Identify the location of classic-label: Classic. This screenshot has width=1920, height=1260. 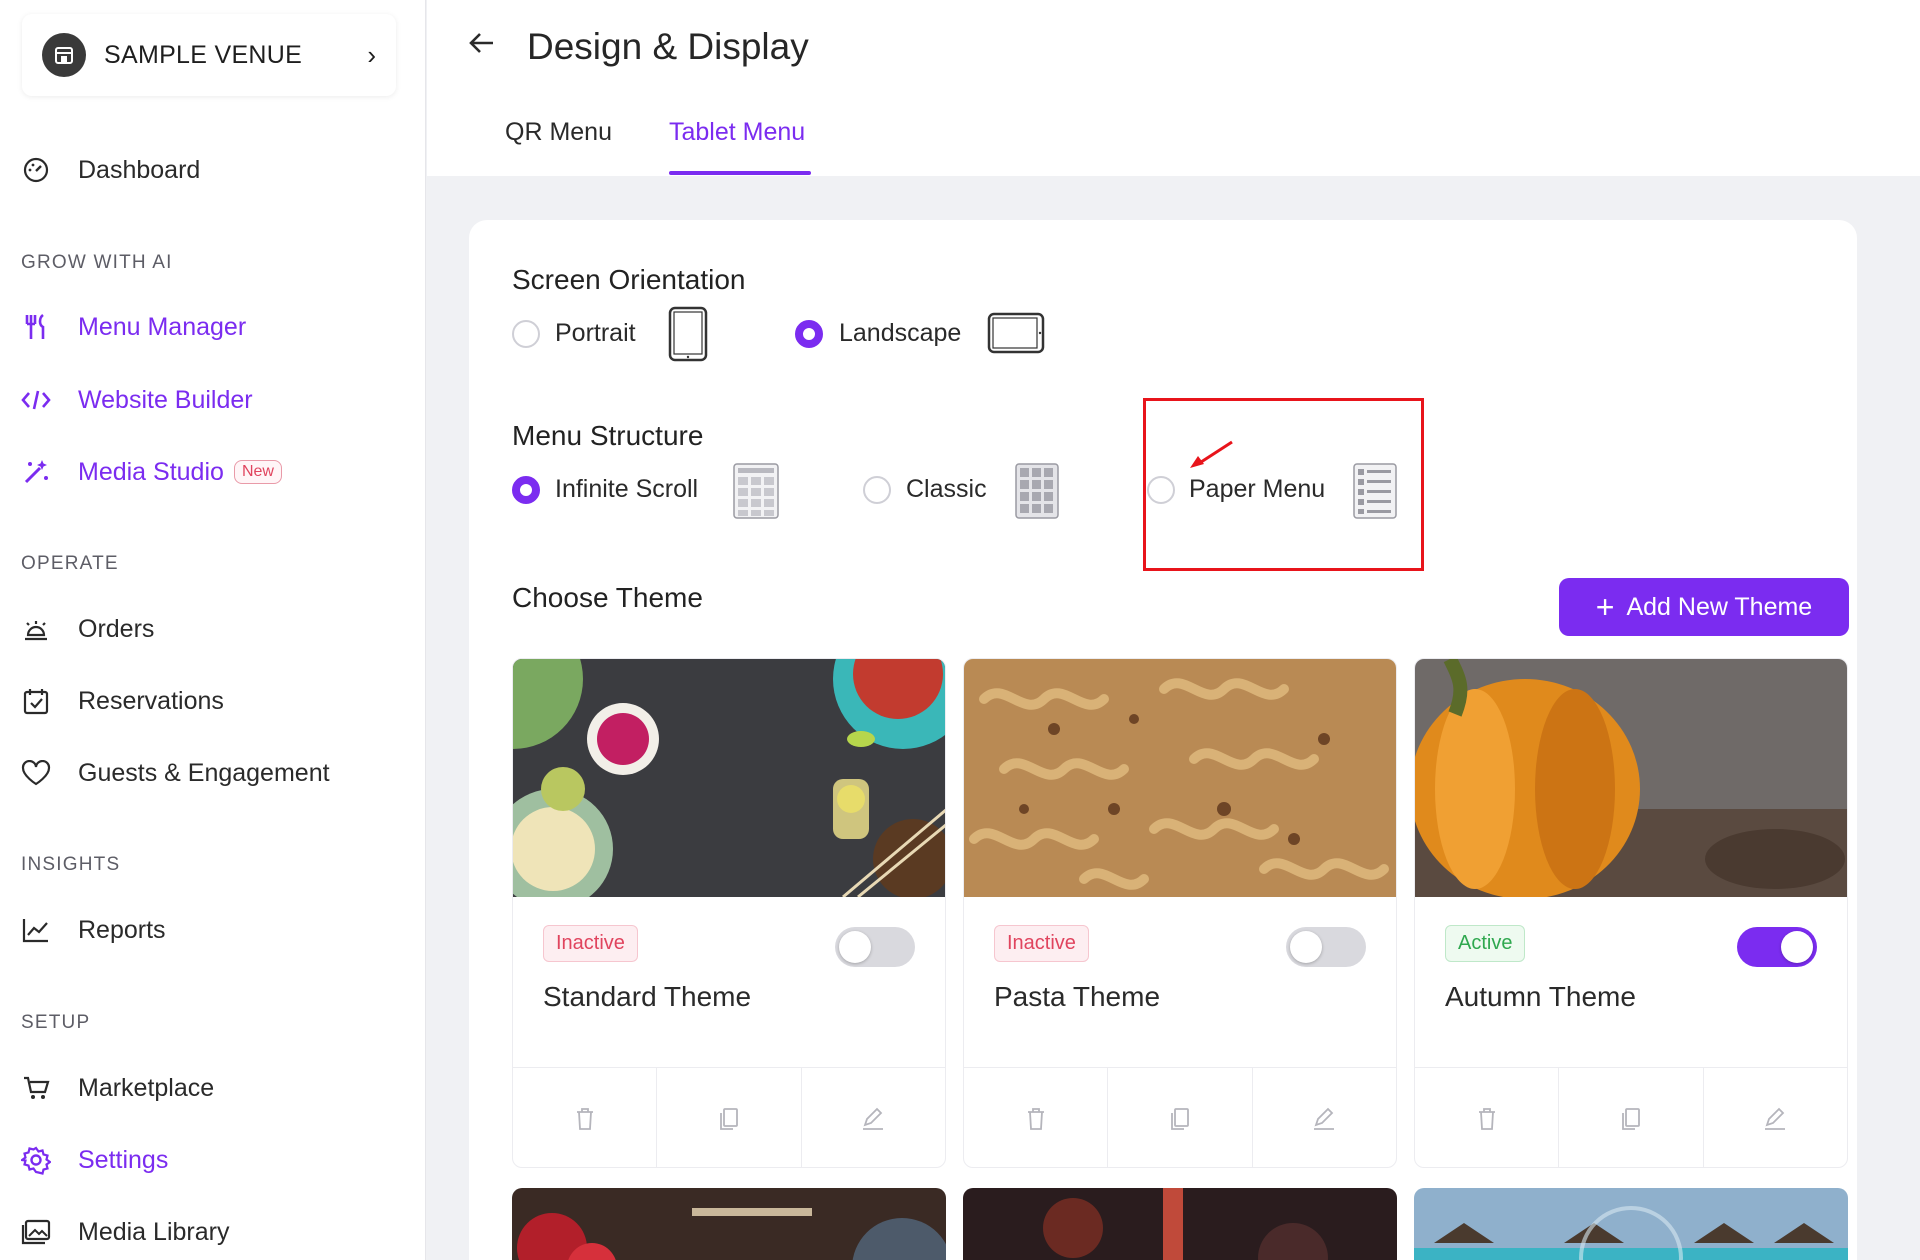
(946, 489).